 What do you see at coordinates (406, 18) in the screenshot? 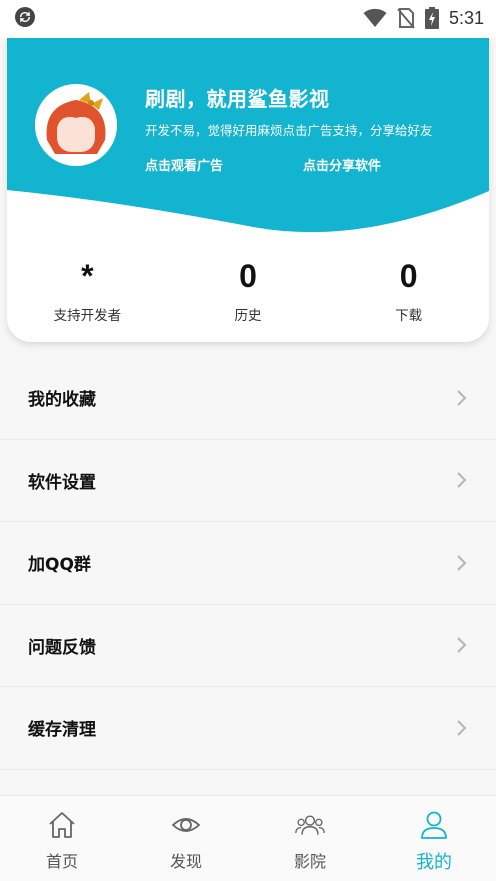
I see `no-sim-icon` at bounding box center [406, 18].